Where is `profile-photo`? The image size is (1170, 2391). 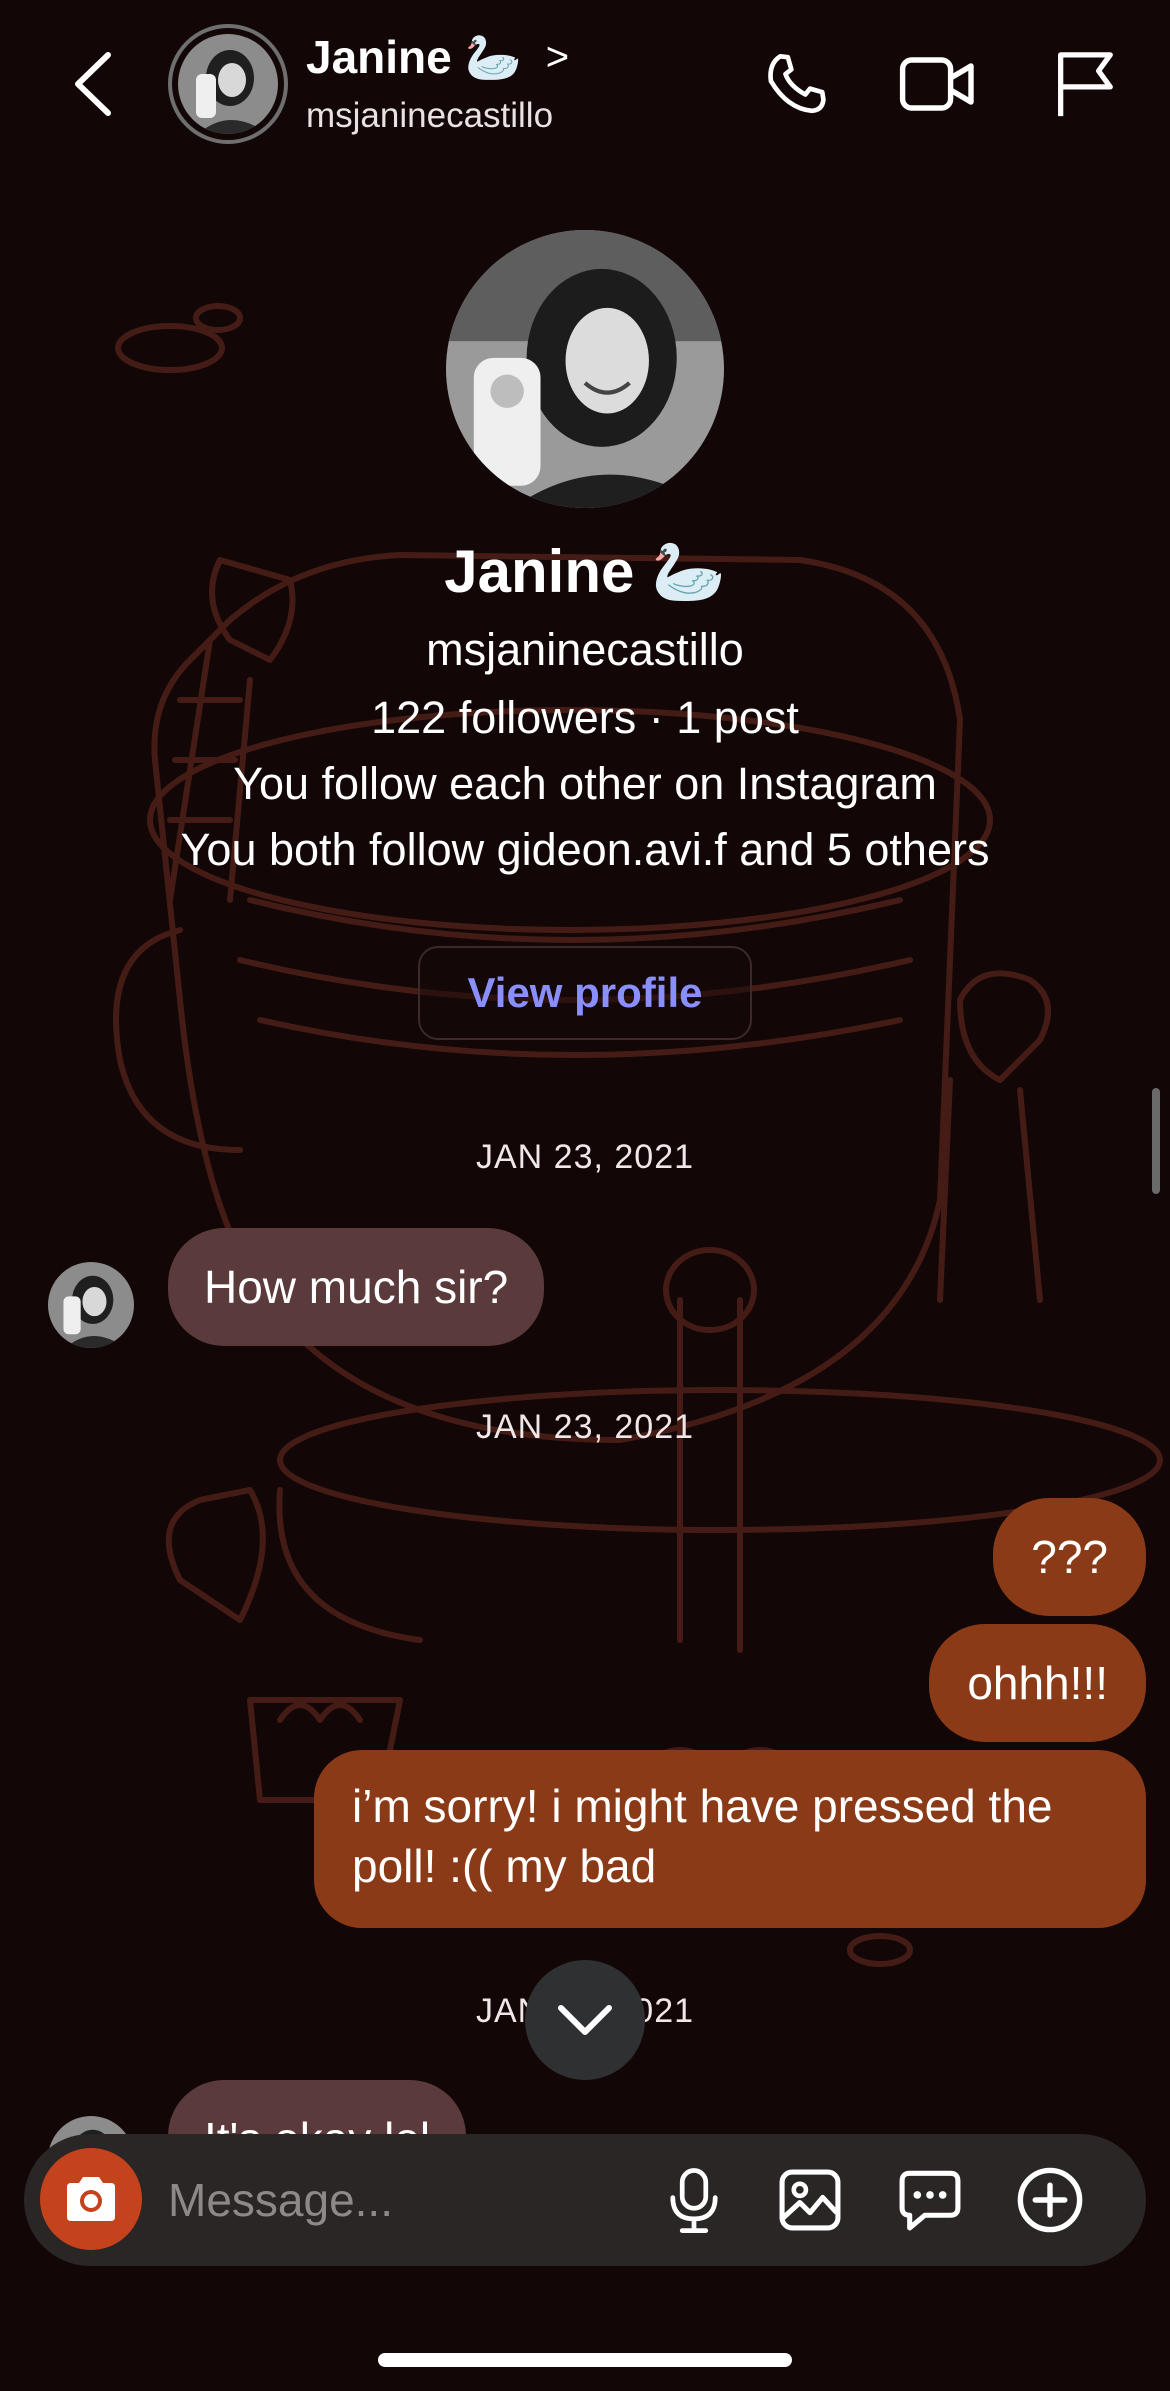 profile-photo is located at coordinates (585, 369).